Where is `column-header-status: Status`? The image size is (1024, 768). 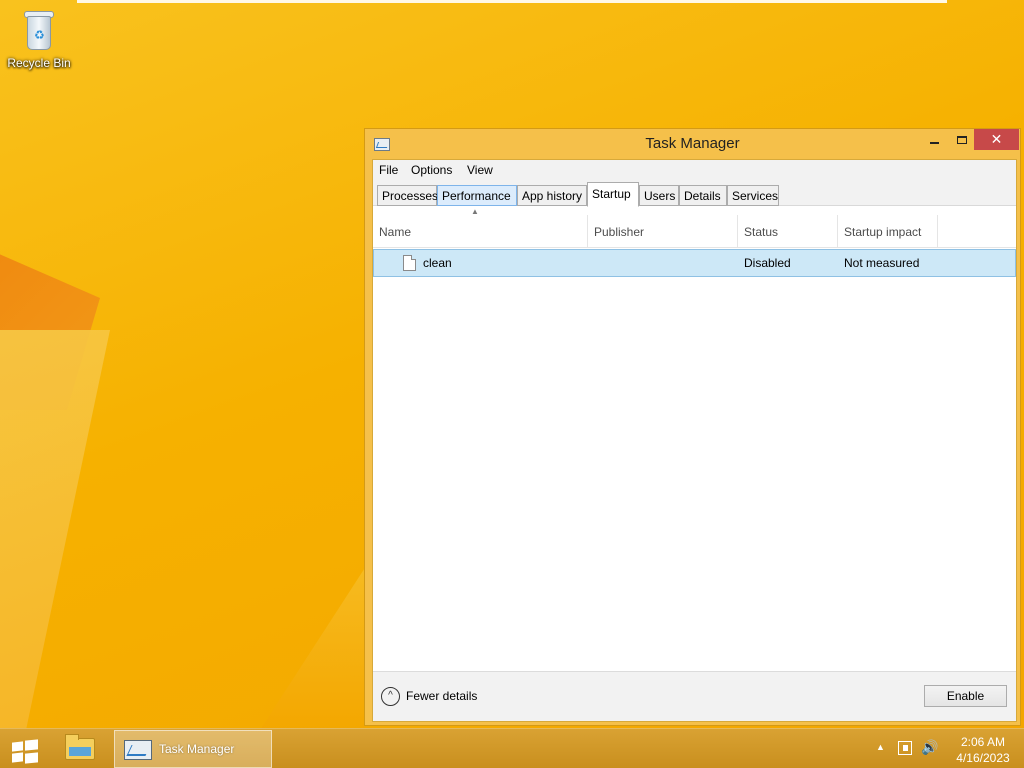
column-header-status: Status is located at coordinates (761, 232).